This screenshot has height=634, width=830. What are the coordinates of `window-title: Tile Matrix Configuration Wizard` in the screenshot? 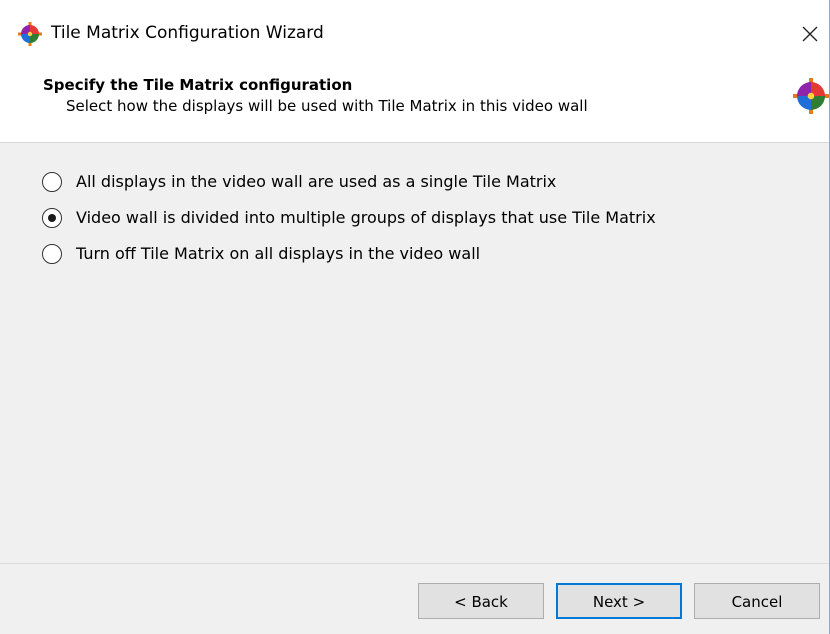 It's located at (187, 33).